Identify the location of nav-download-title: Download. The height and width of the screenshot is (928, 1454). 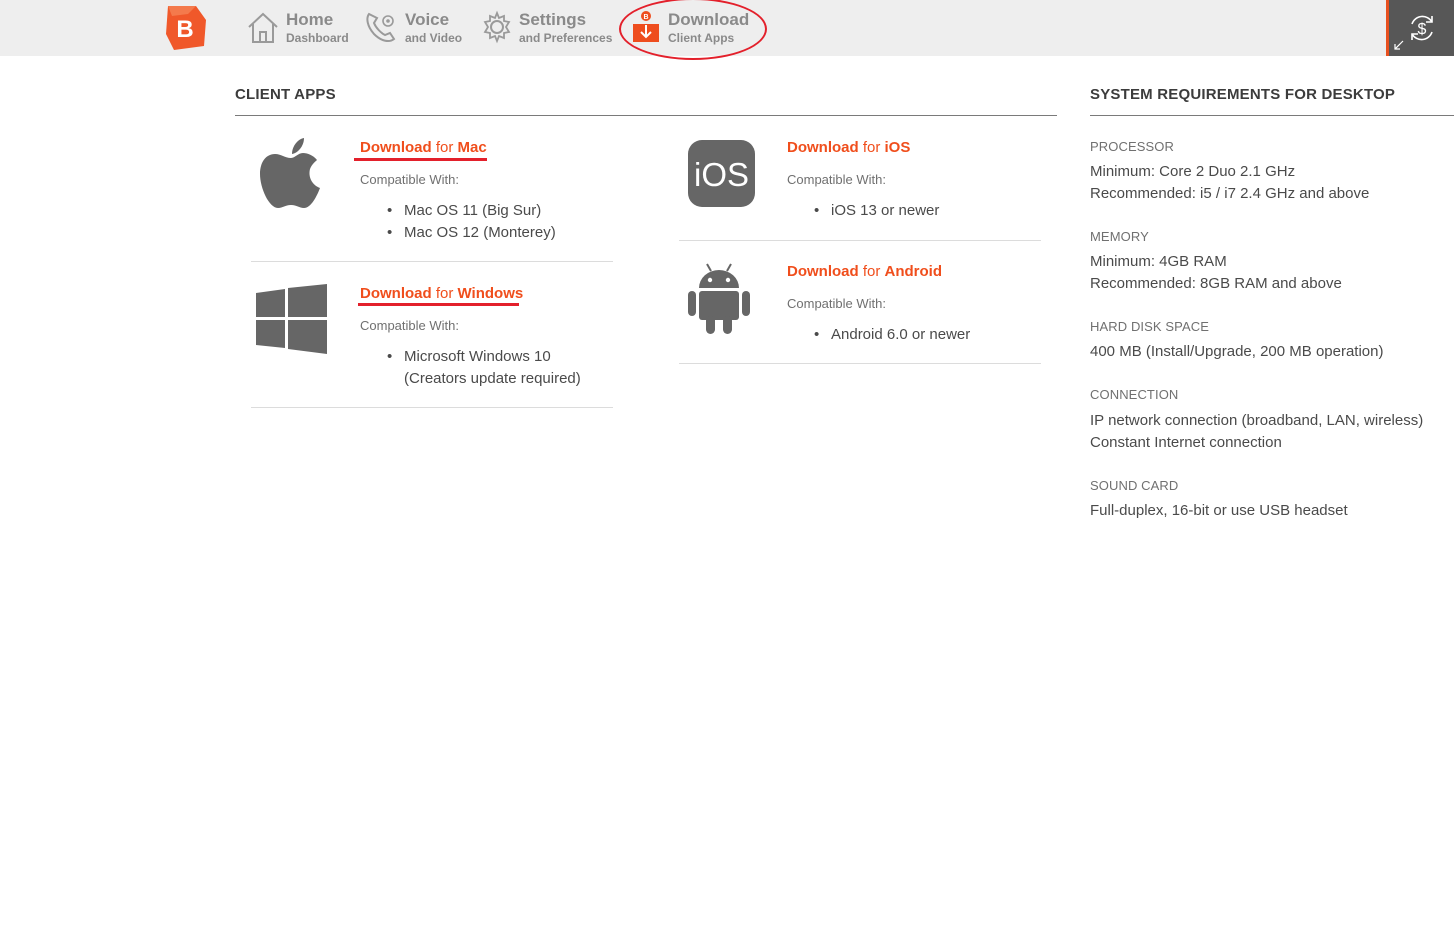
(709, 19).